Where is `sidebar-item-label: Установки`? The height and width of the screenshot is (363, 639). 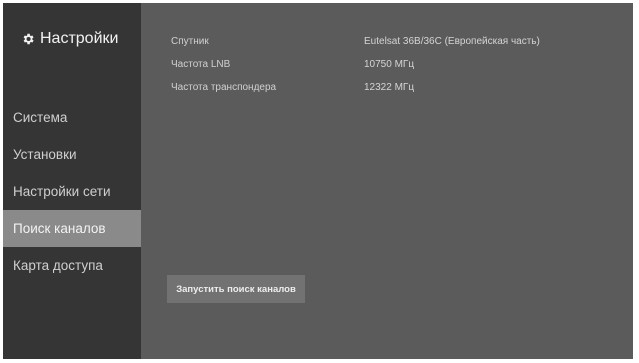
sidebar-item-label: Установки is located at coordinates (45, 154).